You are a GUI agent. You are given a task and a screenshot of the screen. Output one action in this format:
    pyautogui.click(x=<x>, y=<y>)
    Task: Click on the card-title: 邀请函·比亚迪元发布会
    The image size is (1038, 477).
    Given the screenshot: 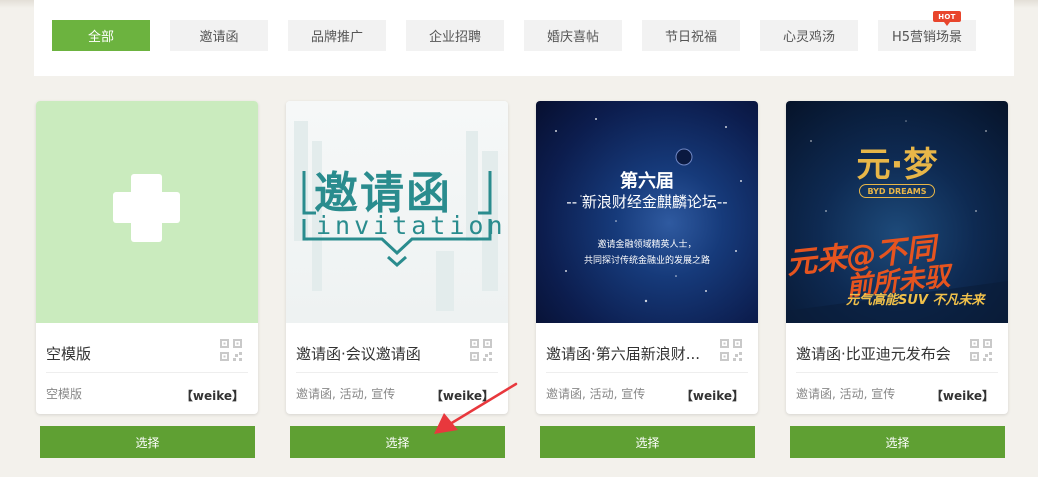 What is the action you would take?
    pyautogui.click(x=873, y=354)
    